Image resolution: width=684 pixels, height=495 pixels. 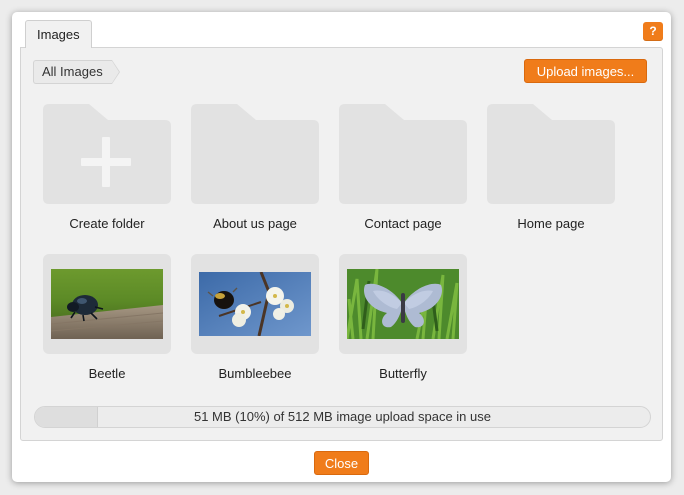 What do you see at coordinates (551, 223) in the screenshot?
I see `folder-label: Home page` at bounding box center [551, 223].